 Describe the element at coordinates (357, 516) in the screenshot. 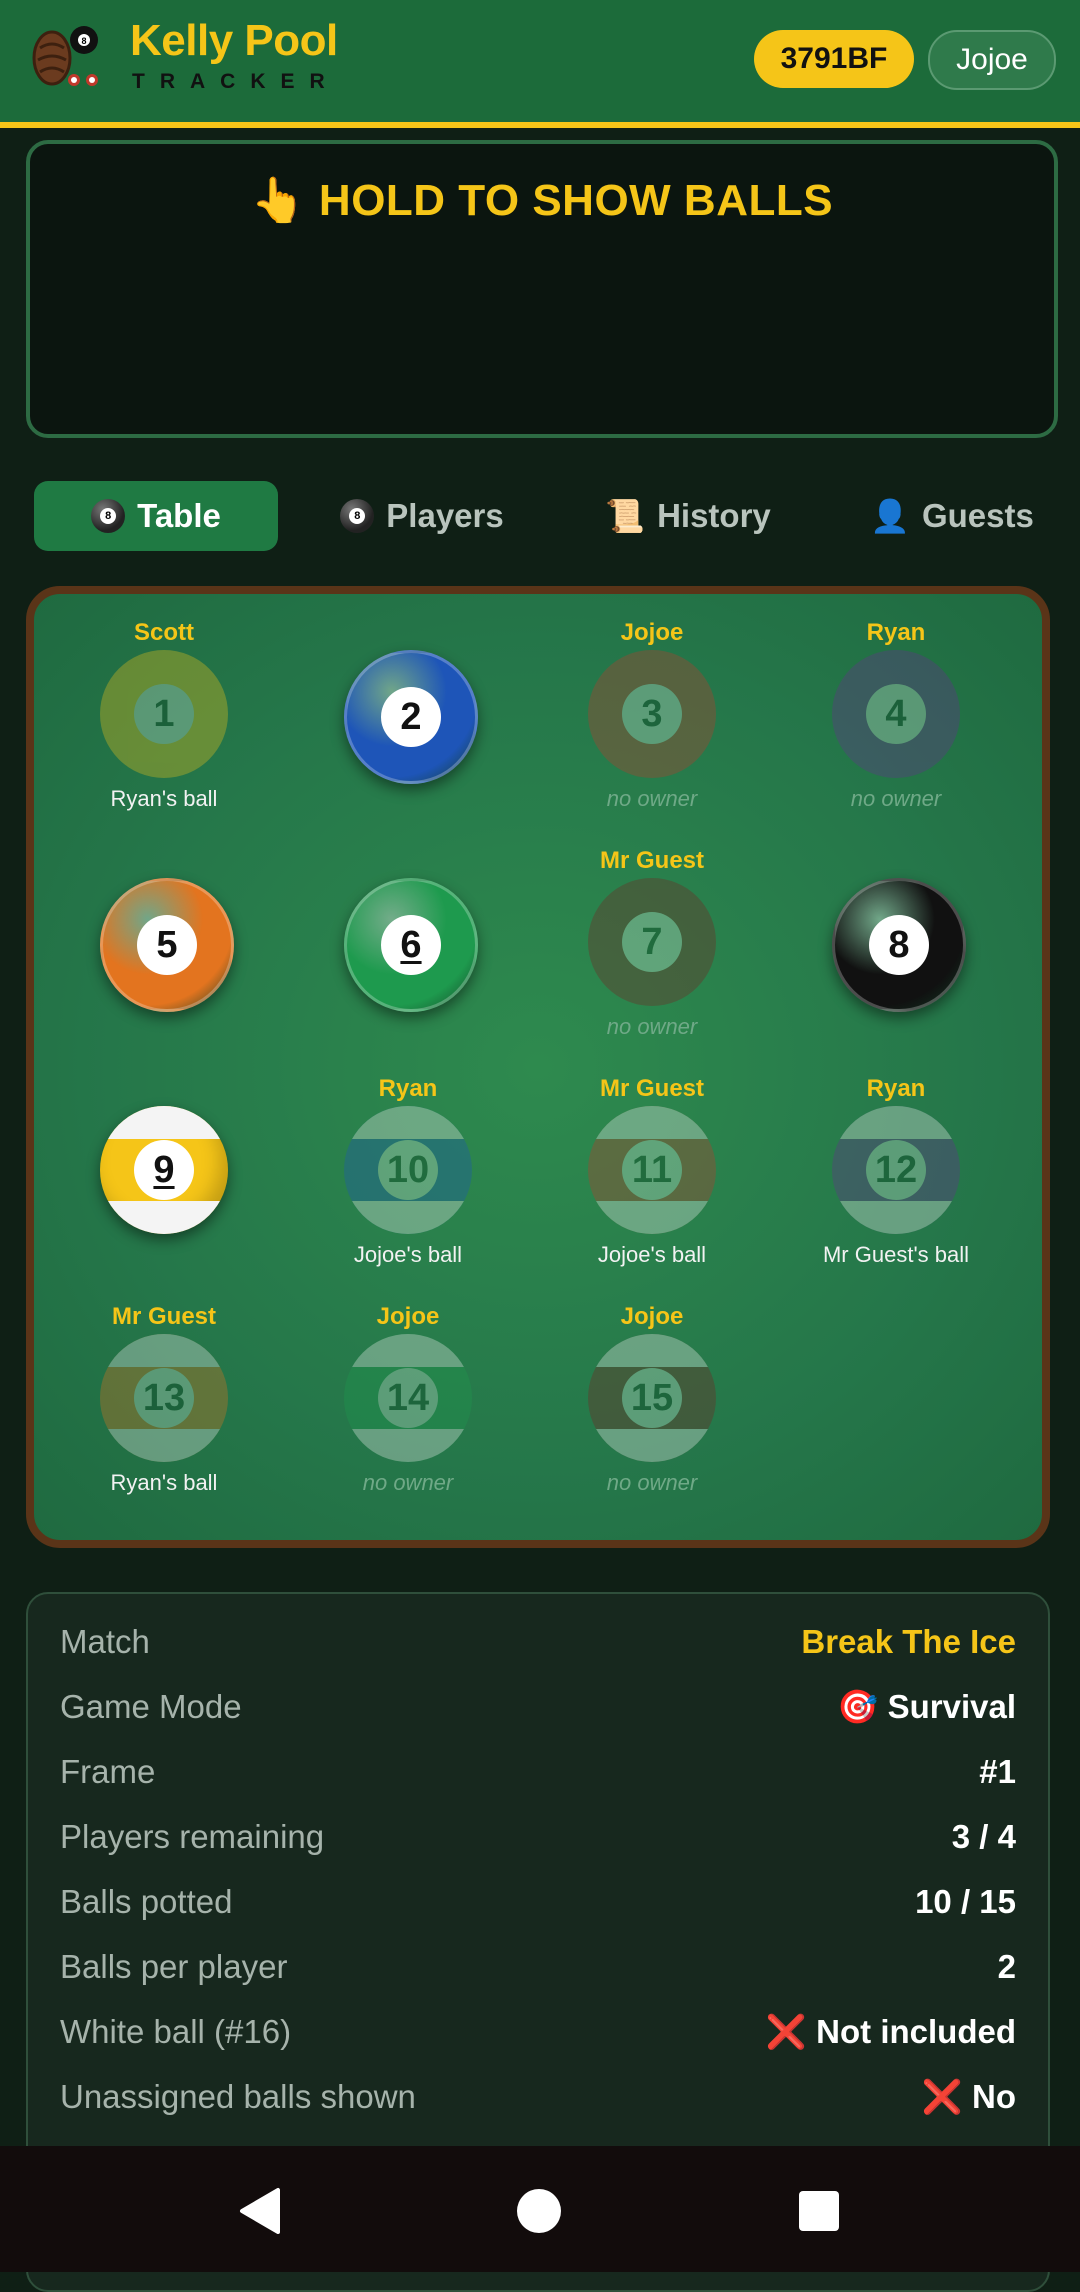

I see `eight-ball-icon: 8` at that location.